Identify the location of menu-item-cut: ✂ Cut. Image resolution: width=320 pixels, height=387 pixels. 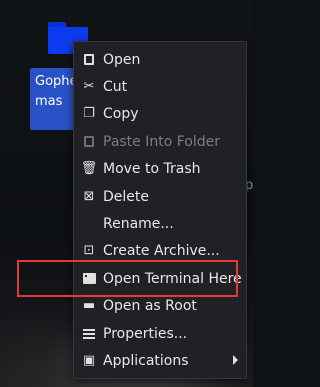
(160, 86).